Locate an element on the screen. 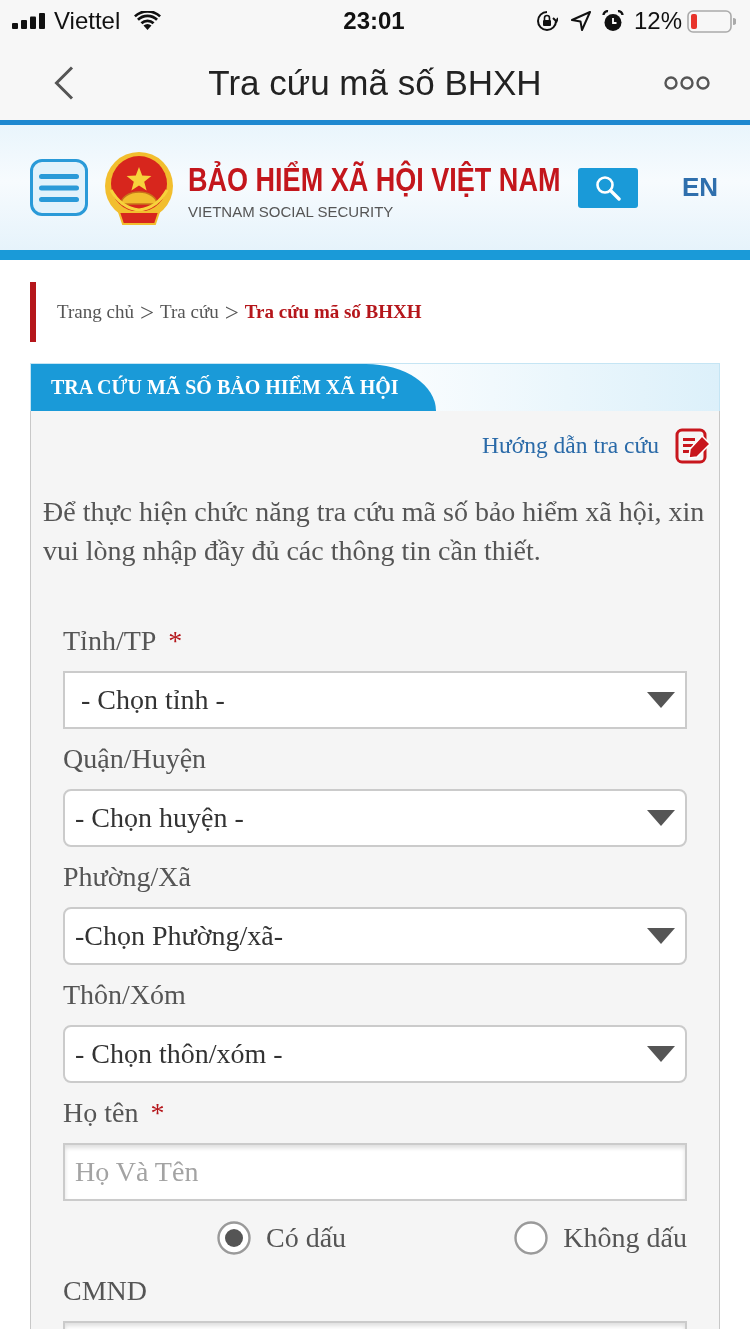  menu-button is located at coordinates (59, 187).